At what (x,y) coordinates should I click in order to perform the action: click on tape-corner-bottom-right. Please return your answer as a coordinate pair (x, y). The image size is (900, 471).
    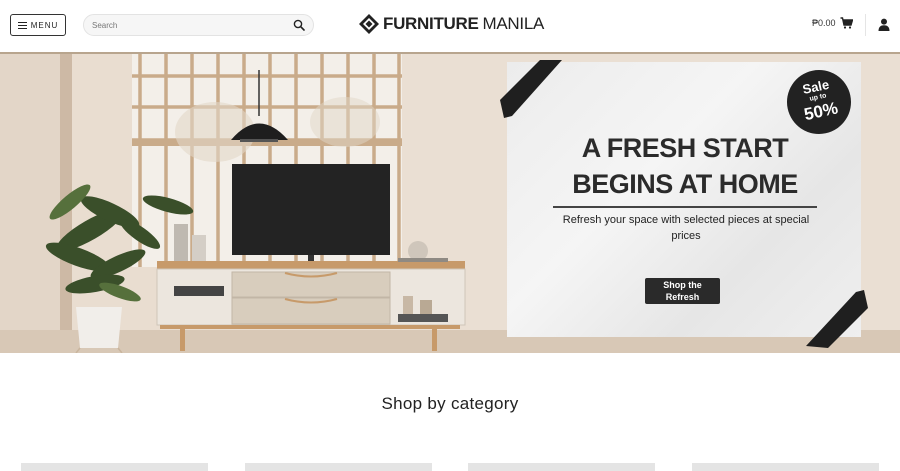
    Looking at the image, I should click on (837, 319).